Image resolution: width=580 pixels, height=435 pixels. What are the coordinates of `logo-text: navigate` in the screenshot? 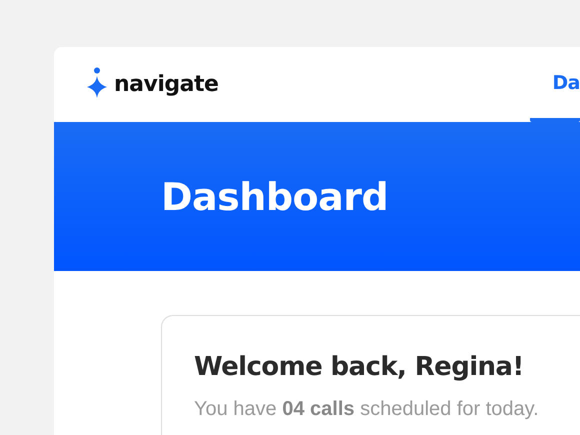 It's located at (166, 84).